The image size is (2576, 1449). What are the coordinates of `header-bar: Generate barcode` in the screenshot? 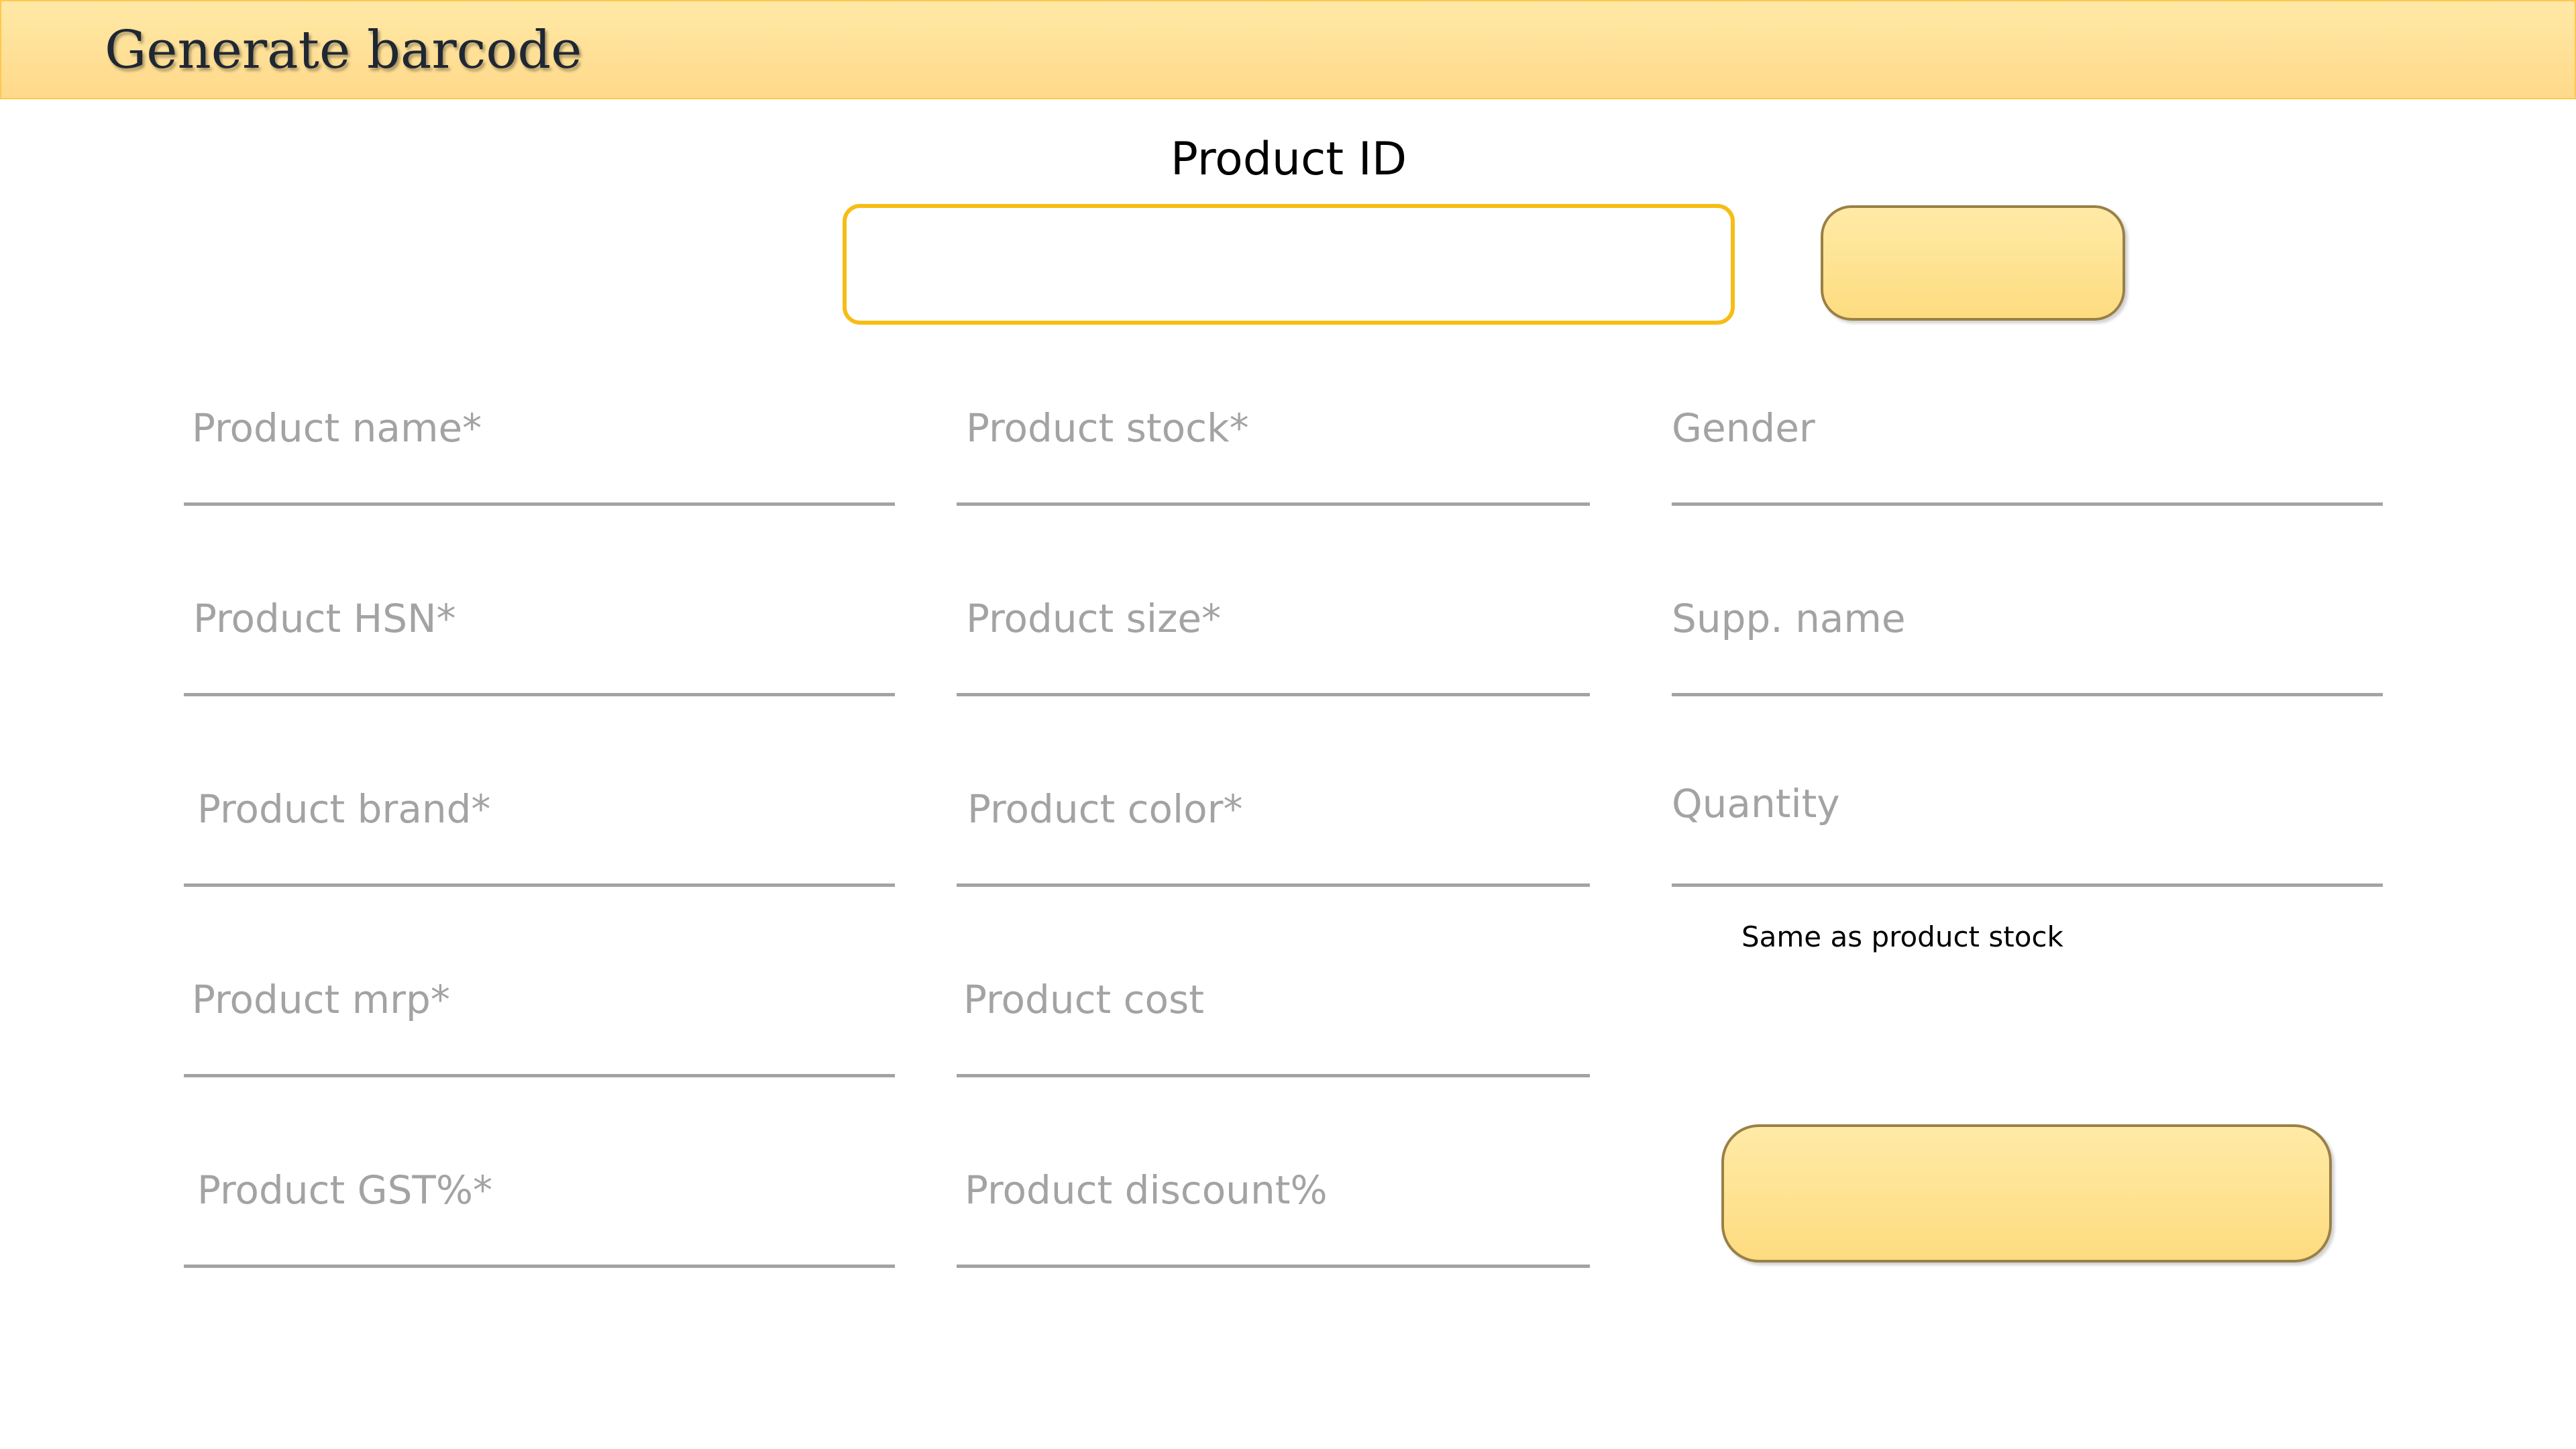 It's located at (1288, 49).